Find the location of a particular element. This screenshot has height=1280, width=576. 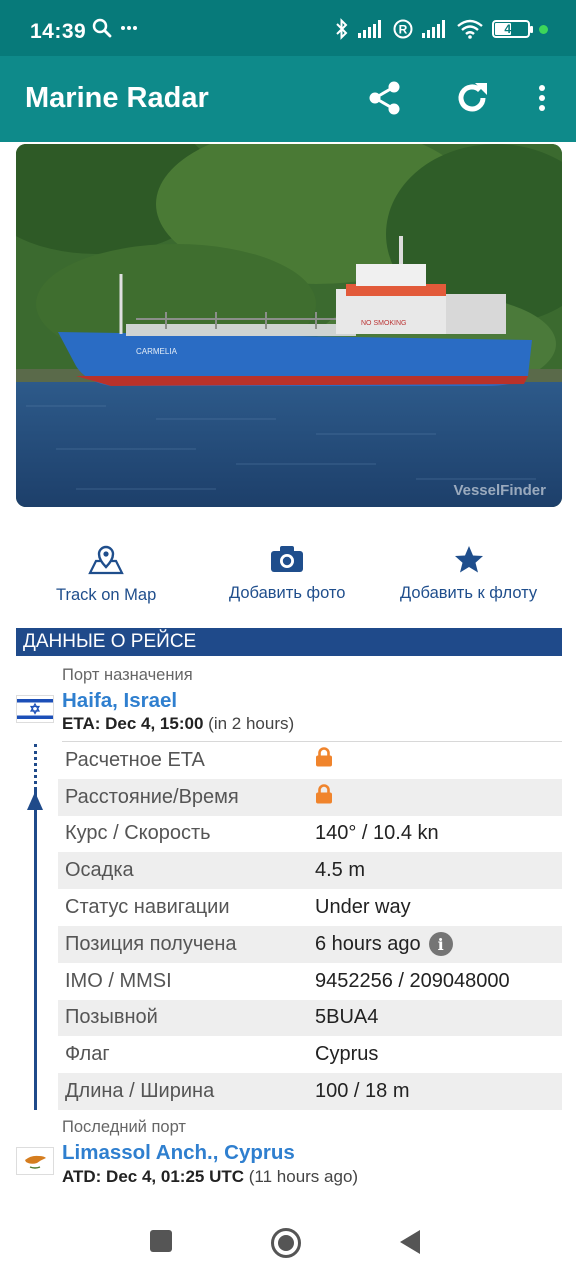

row-value: Under way is located at coordinates (363, 907).